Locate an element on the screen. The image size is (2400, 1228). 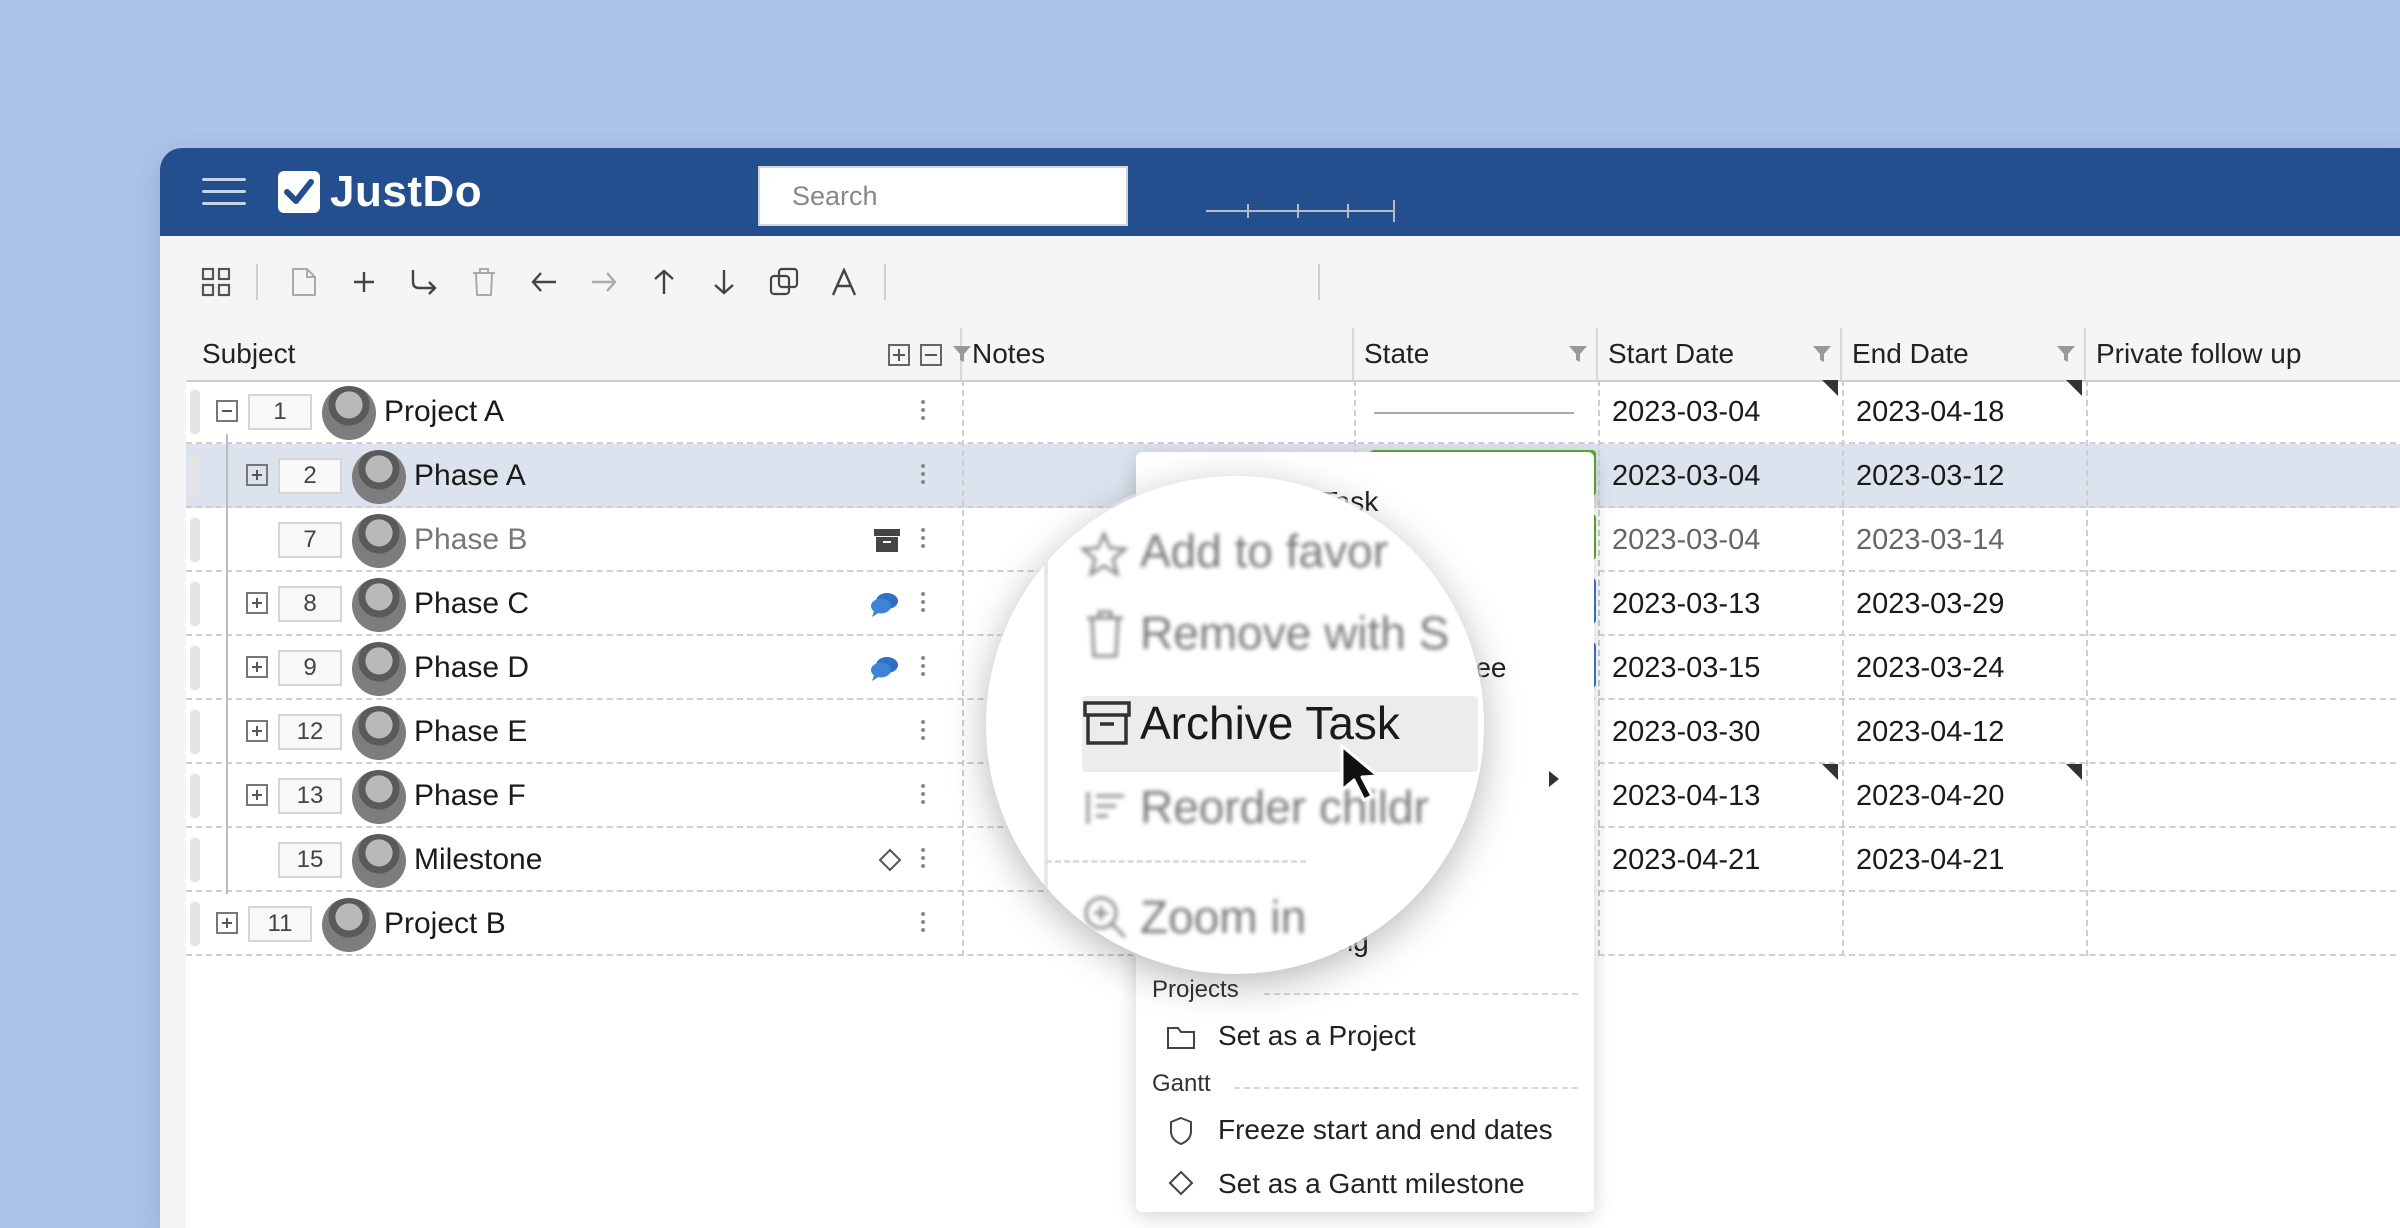
search-input is located at coordinates (943, 196).